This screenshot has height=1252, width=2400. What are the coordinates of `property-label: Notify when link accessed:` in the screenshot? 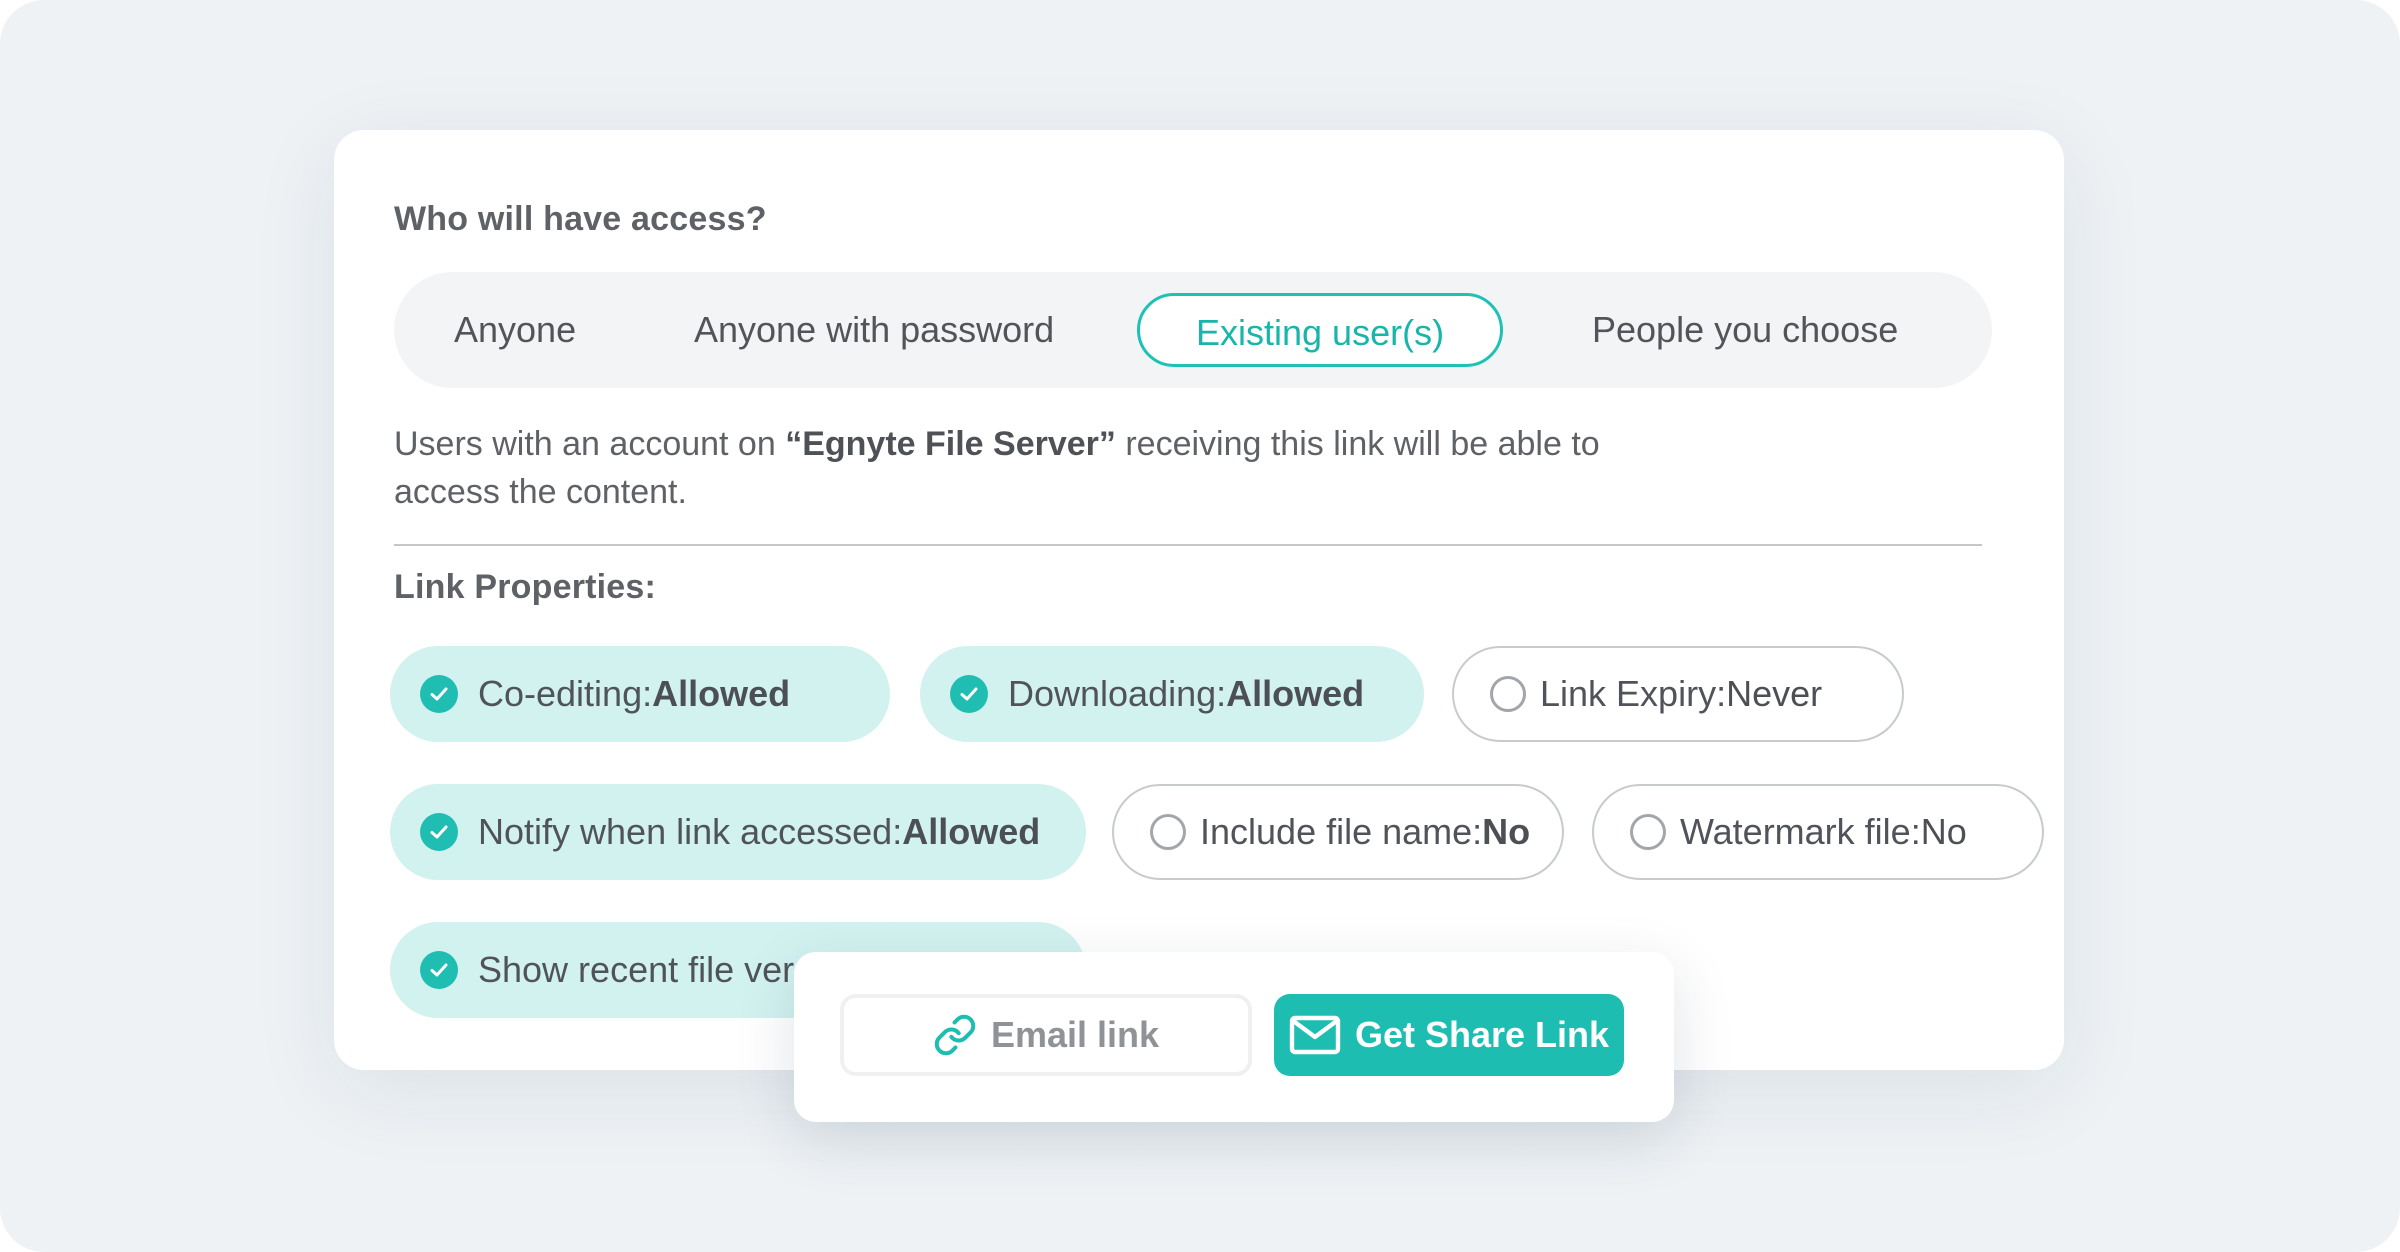 It's located at (690, 831).